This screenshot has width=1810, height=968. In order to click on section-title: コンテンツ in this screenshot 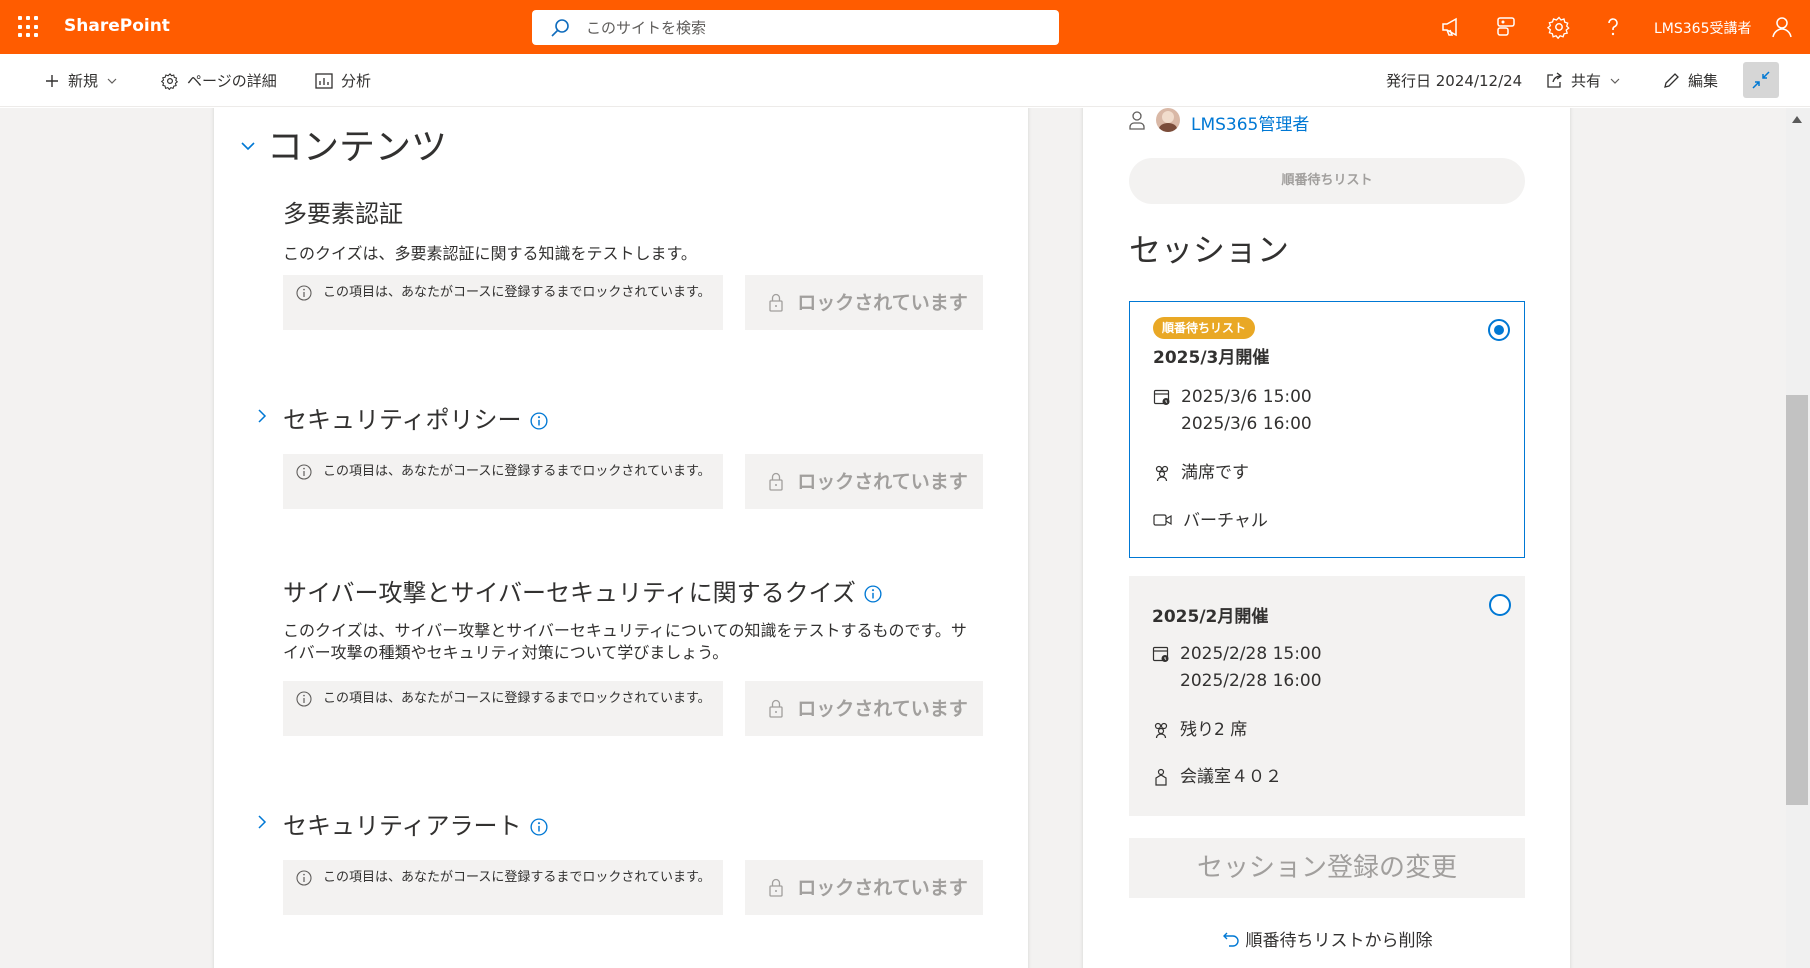, I will do `click(357, 147)`.